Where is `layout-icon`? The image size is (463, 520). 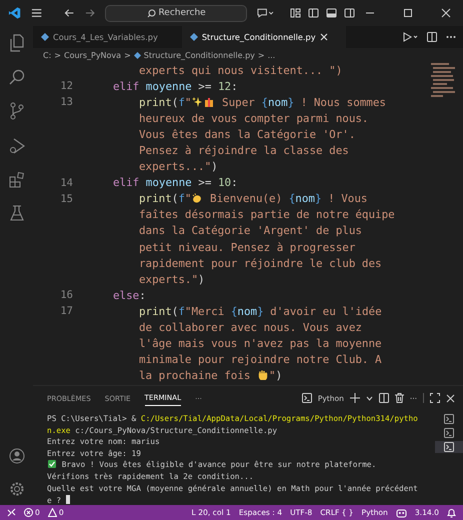 layout-icon is located at coordinates (295, 13).